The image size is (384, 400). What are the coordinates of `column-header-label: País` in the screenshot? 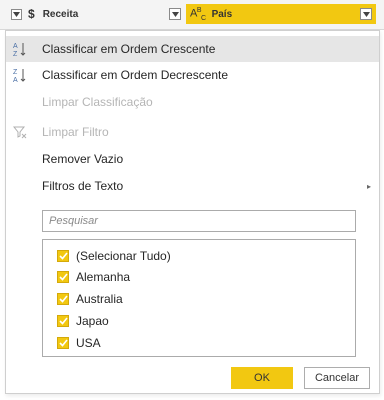 It's located at (222, 14).